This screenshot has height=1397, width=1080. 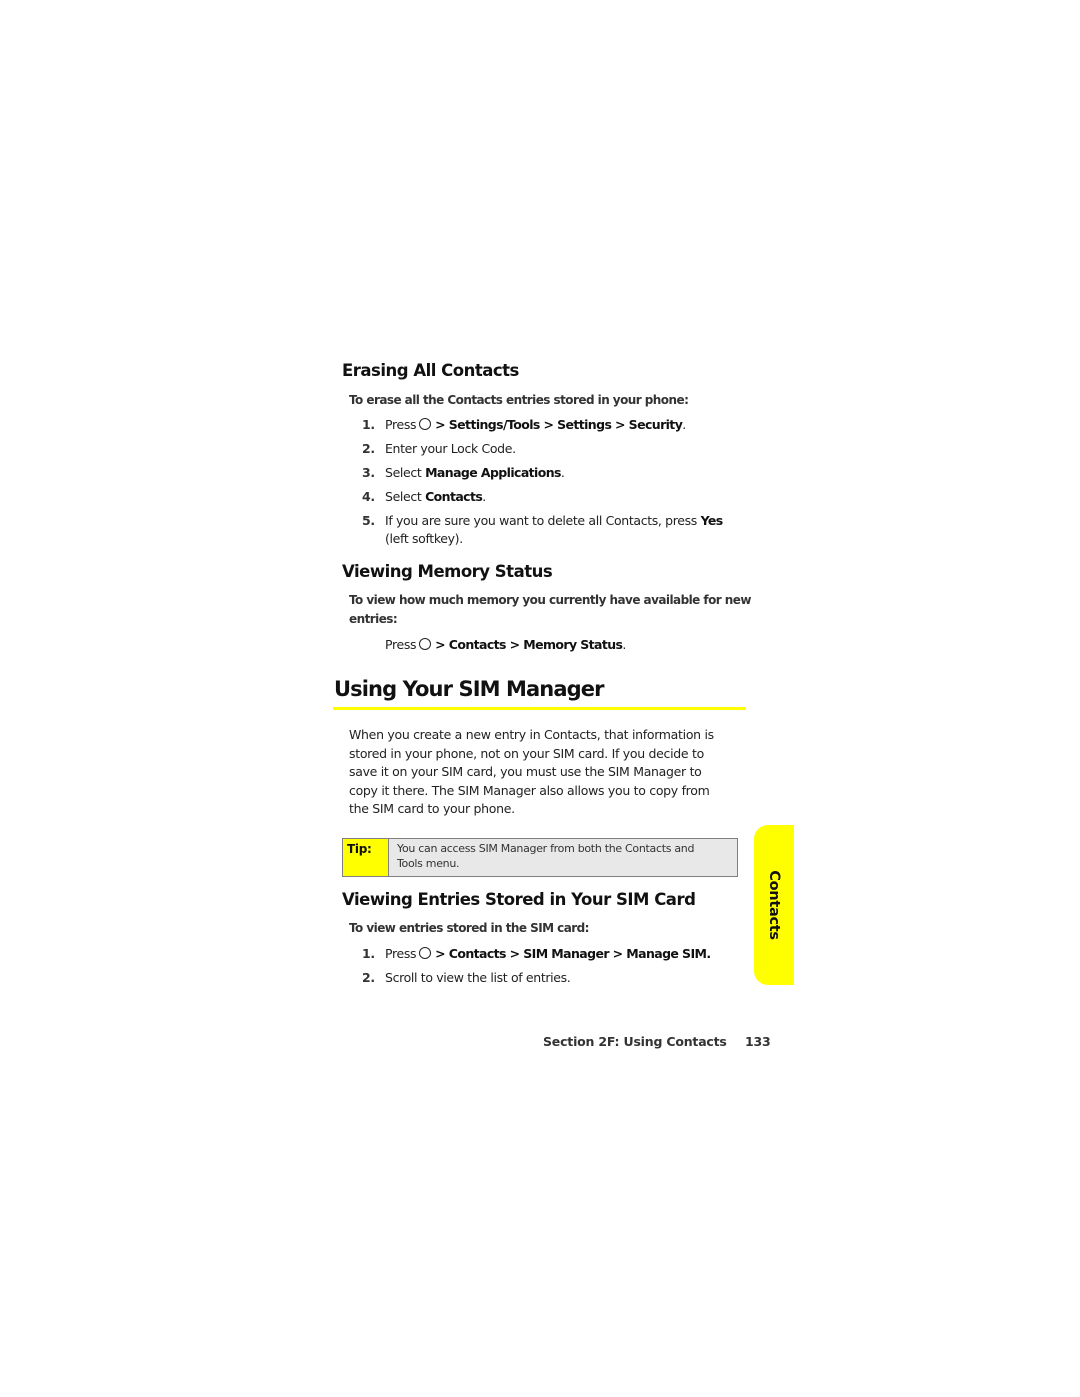 What do you see at coordinates (573, 953) in the screenshot?
I see `menu-path: > Contacts > SIM Manager > Manage SIM.` at bounding box center [573, 953].